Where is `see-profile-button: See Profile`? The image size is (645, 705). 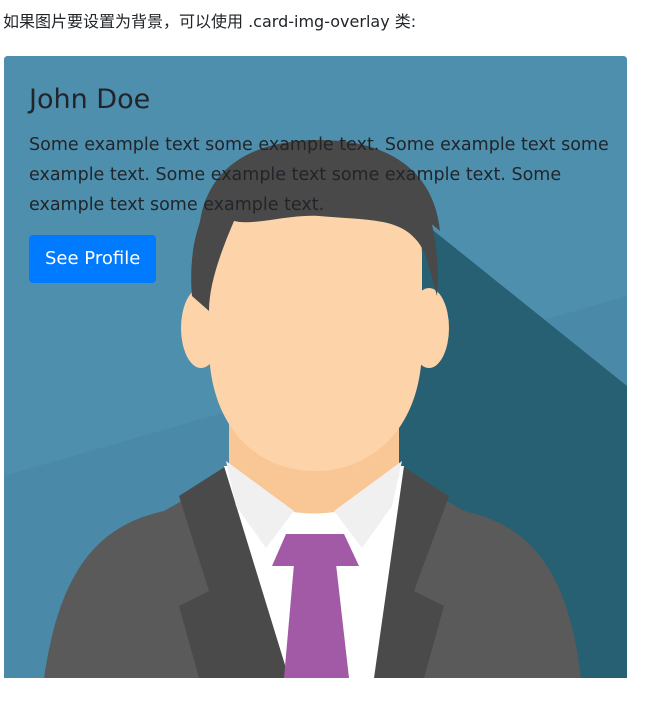 see-profile-button: See Profile is located at coordinates (93, 259).